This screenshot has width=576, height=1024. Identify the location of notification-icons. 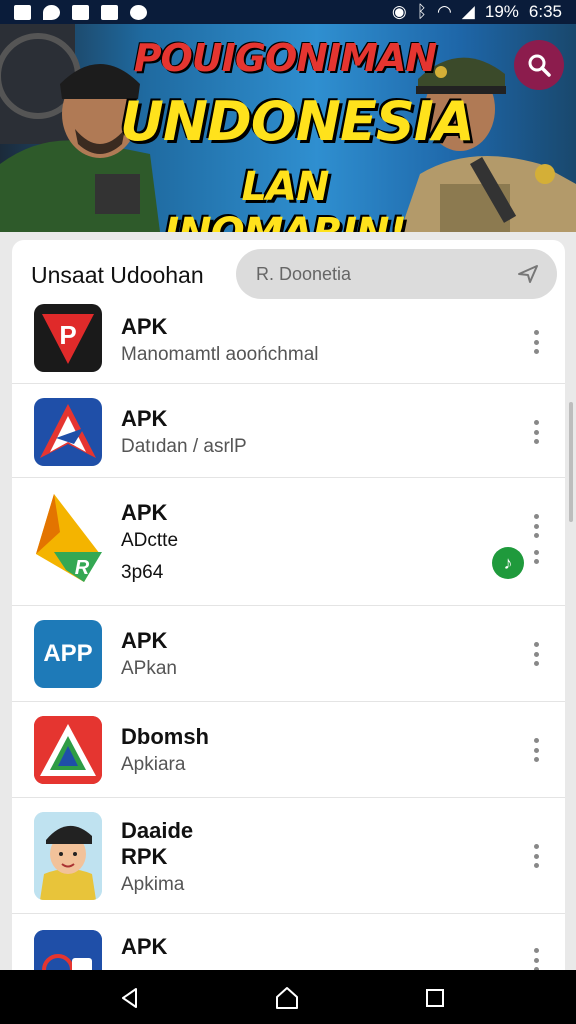
(80, 12).